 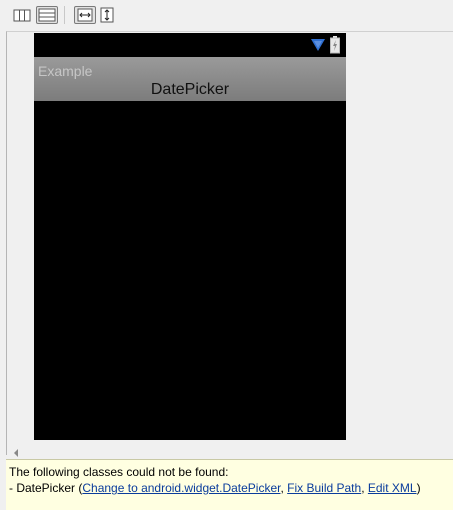 What do you see at coordinates (229, 449) in the screenshot?
I see `horizontal-scrollbar` at bounding box center [229, 449].